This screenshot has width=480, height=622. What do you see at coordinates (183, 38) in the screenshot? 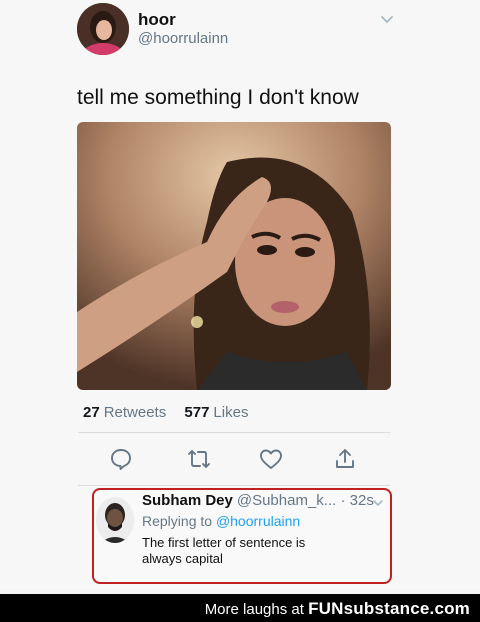
I see `author-handle: @hoorrulainn` at bounding box center [183, 38].